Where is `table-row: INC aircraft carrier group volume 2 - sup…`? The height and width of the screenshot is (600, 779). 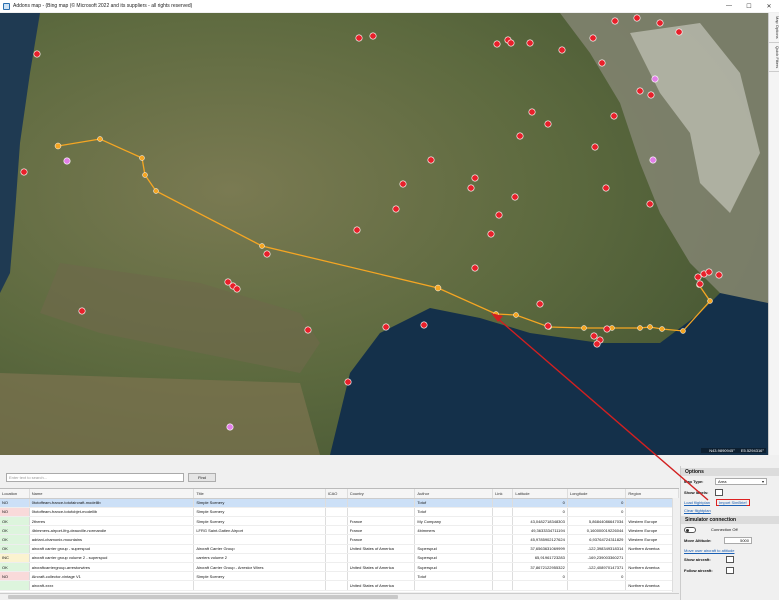 table-row: INC aircraft carrier group volume 2 - sup… is located at coordinates (339, 558).